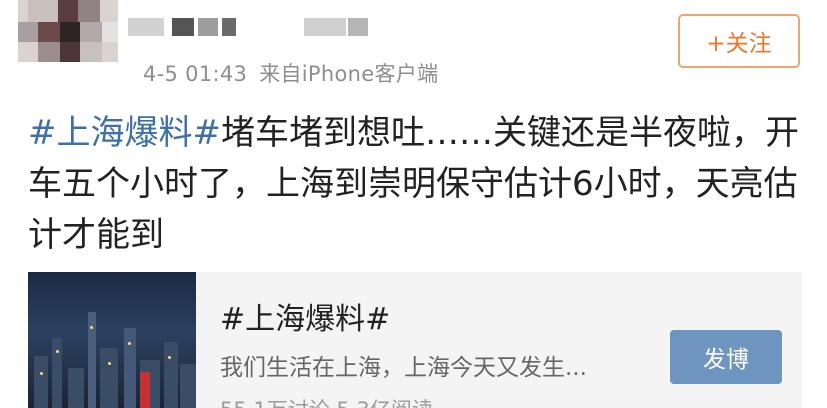 Image resolution: width=827 pixels, height=408 pixels. I want to click on topic-title: #上海爆料#, so click(305, 319).